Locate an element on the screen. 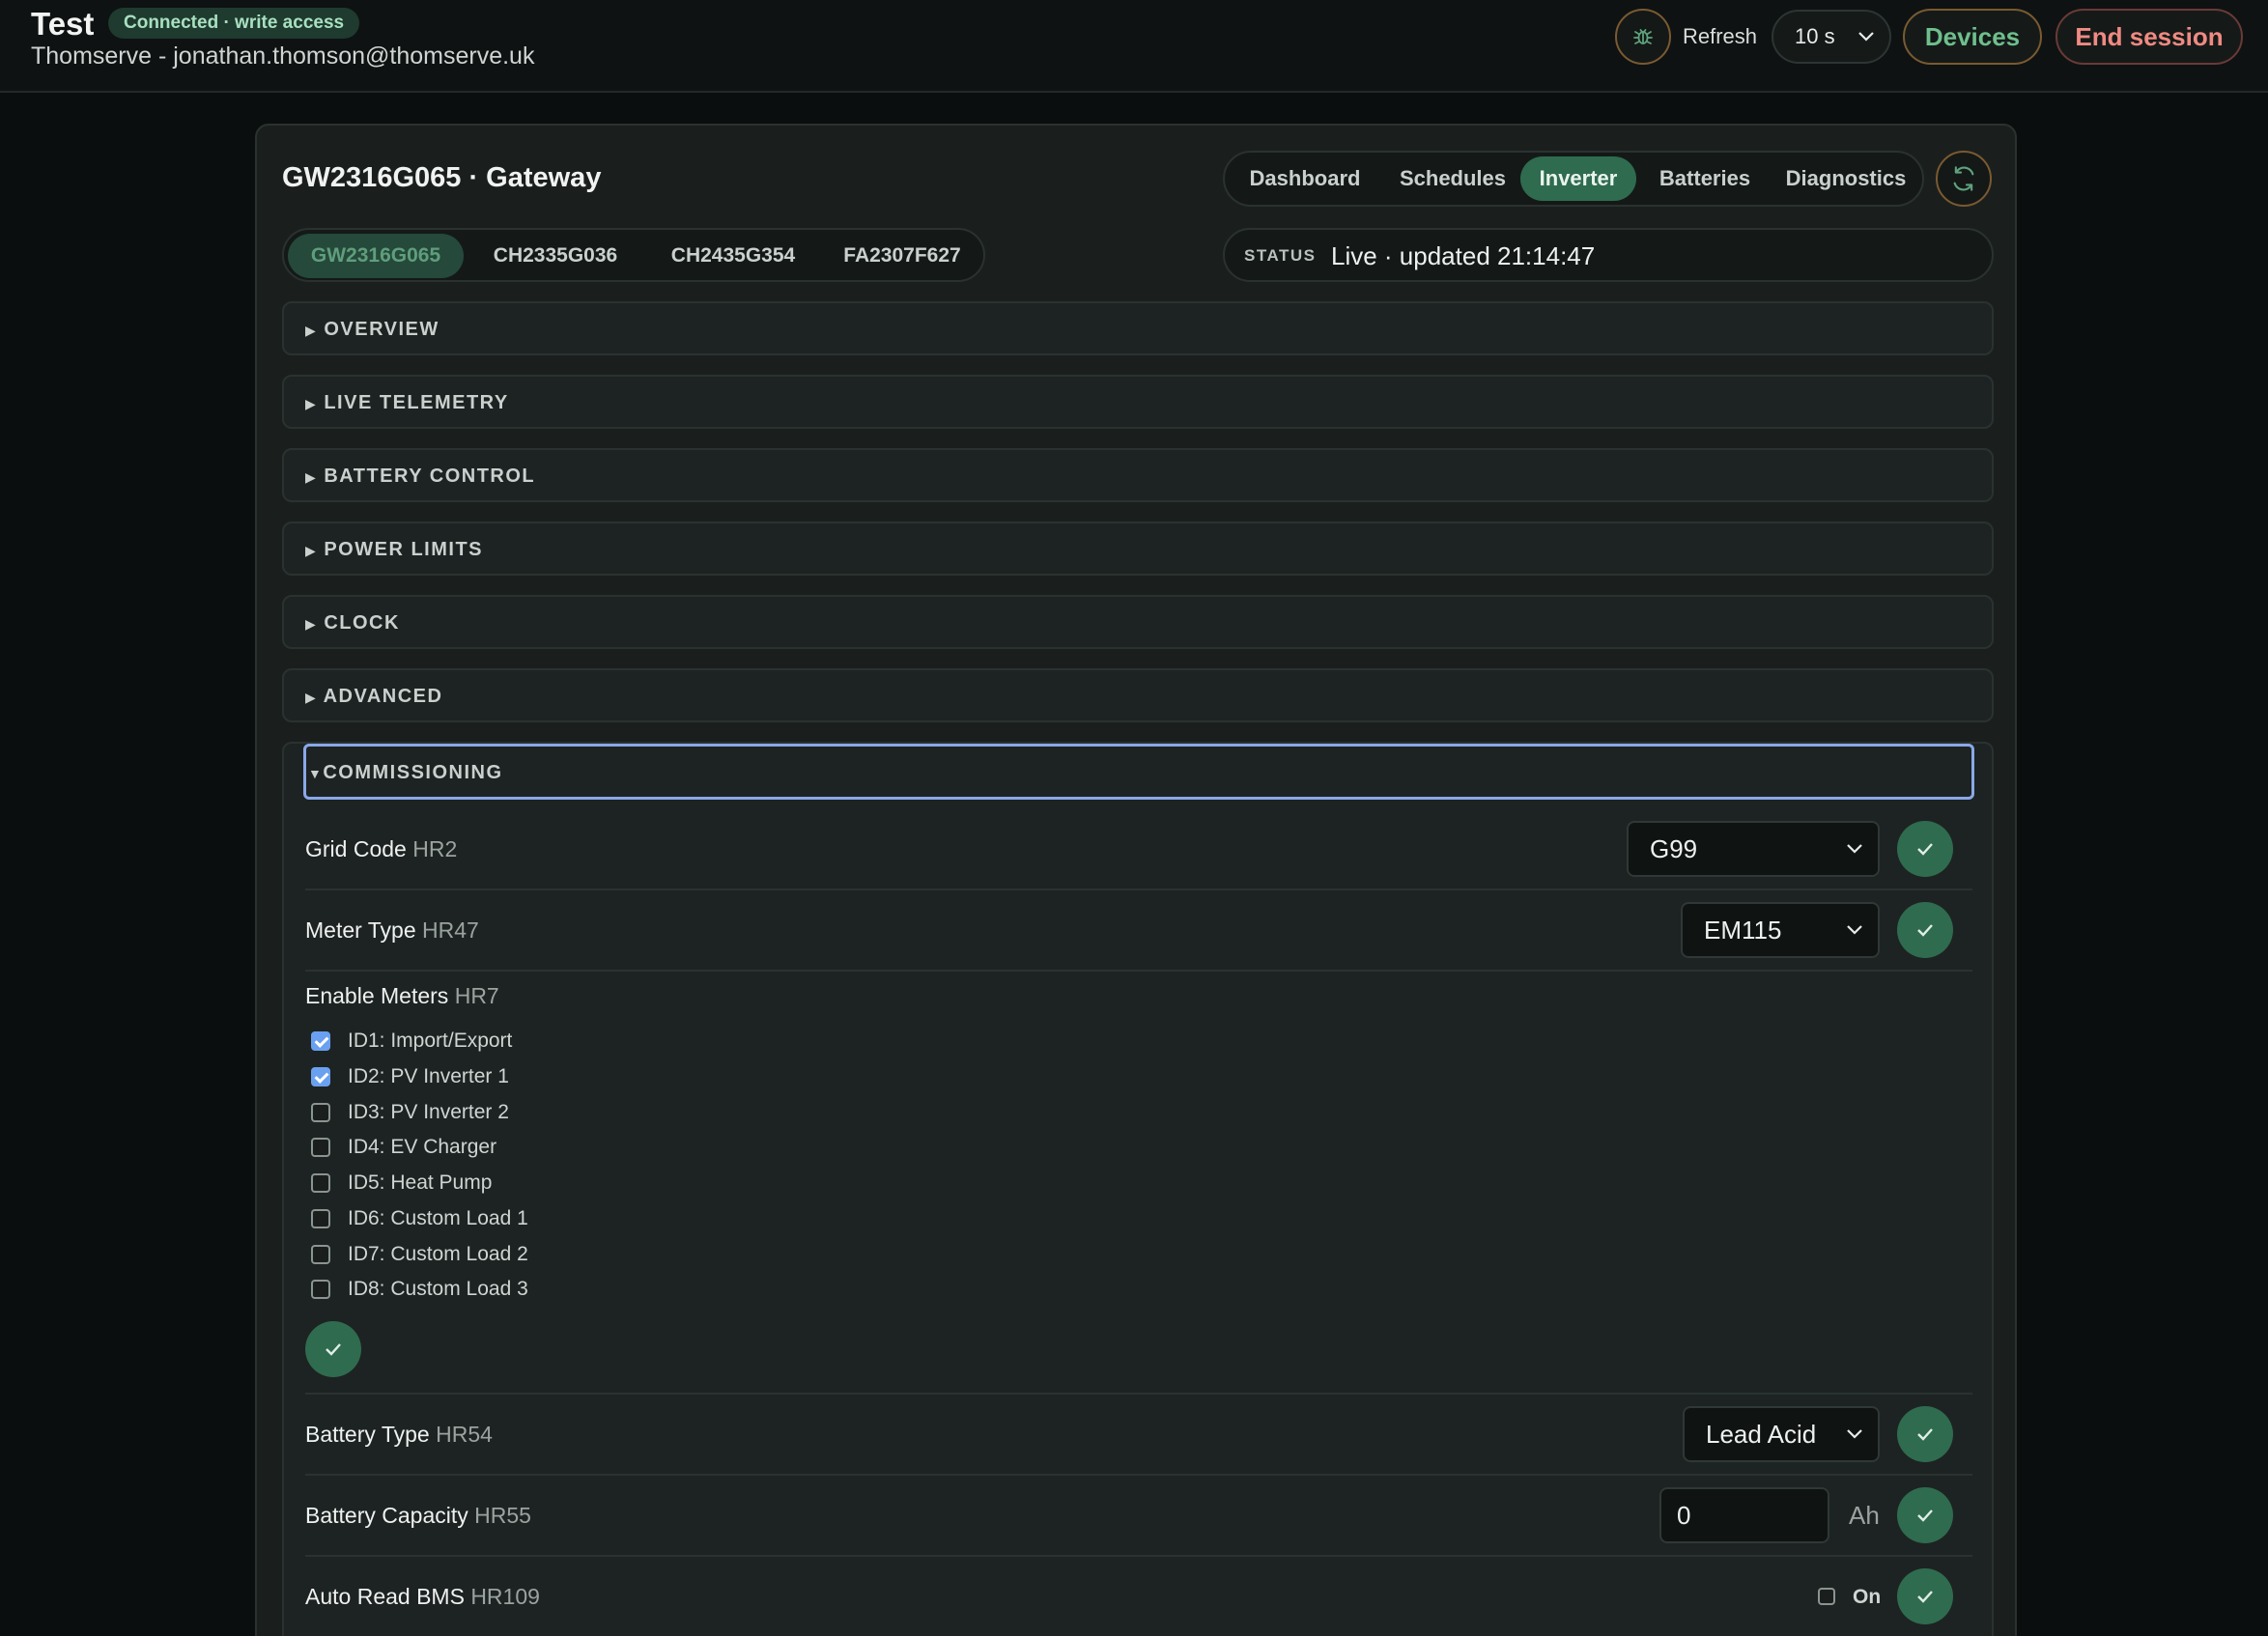  auto-read-bms-label: Auto Read BMS is located at coordinates (385, 1596).